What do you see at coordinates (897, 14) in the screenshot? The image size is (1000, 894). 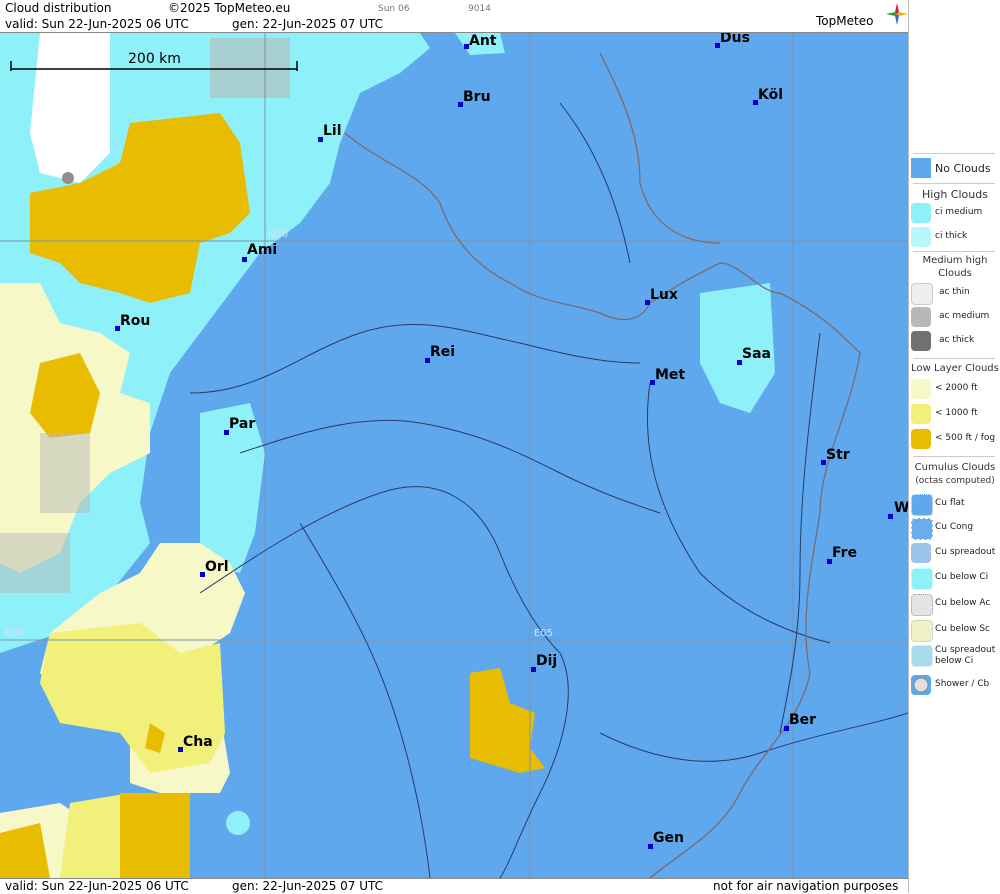 I see `compass-logo-icon` at bounding box center [897, 14].